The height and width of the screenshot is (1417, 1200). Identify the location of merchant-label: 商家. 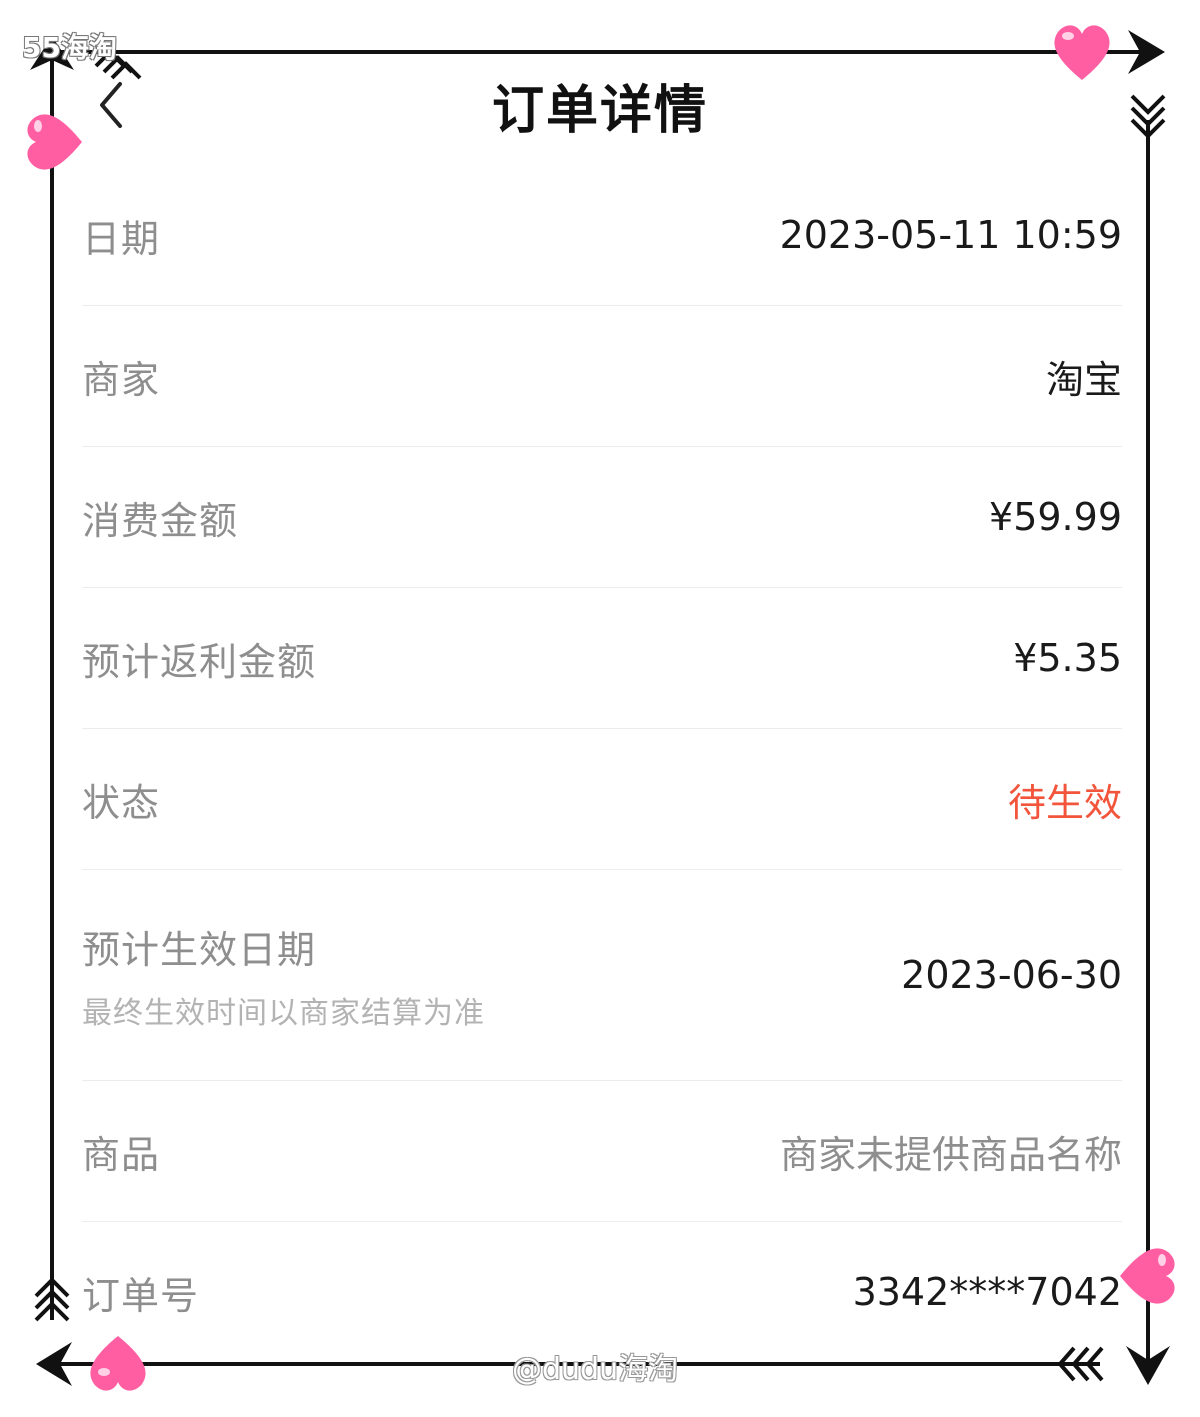
(121, 379).